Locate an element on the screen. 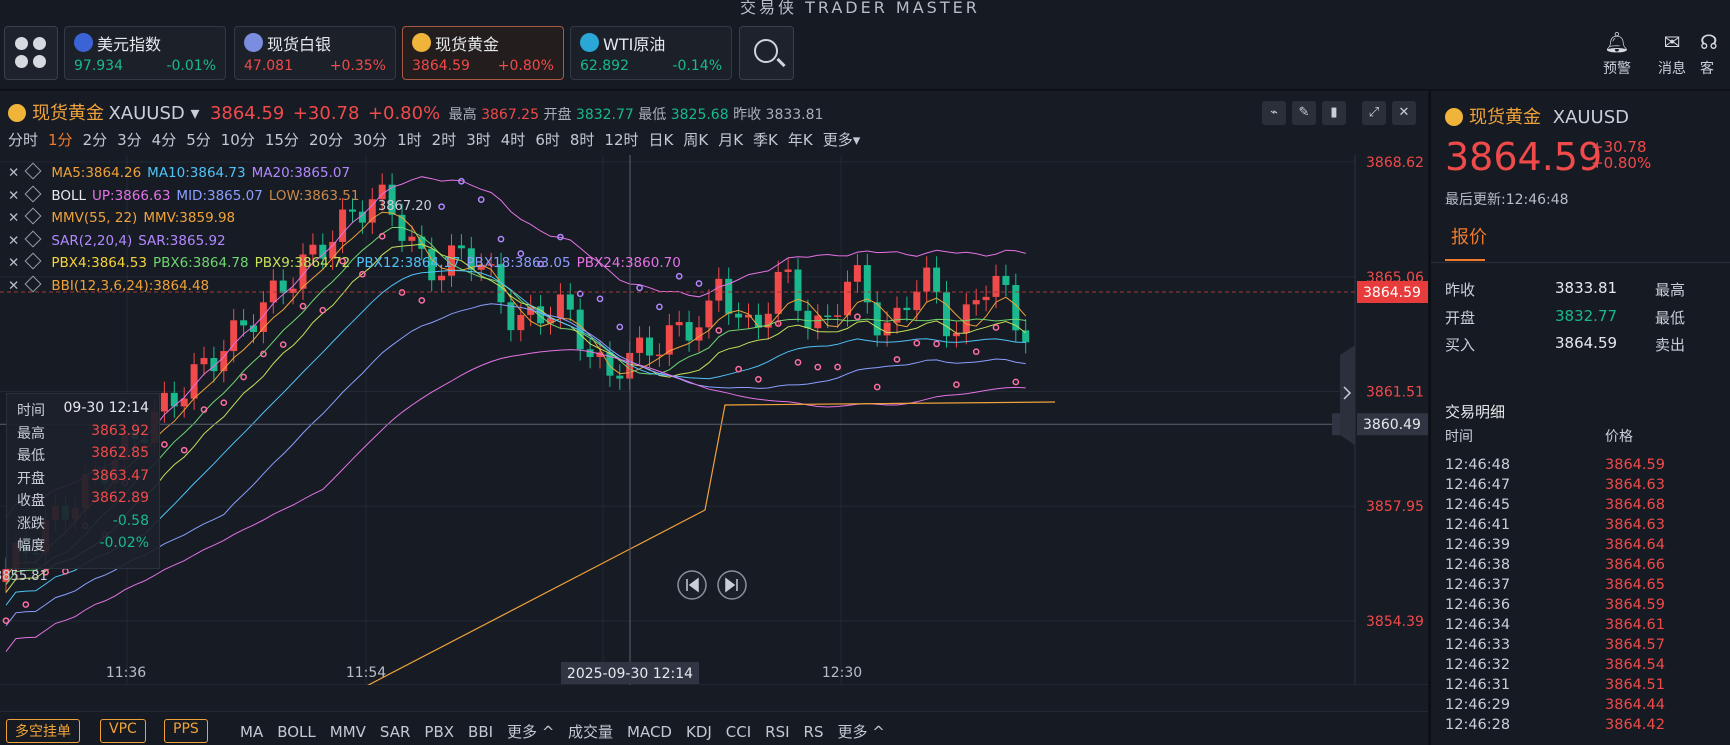 Image resolution: width=1730 pixels, height=745 pixels. fullscreen-icon: ⤢ is located at coordinates (1374, 113).